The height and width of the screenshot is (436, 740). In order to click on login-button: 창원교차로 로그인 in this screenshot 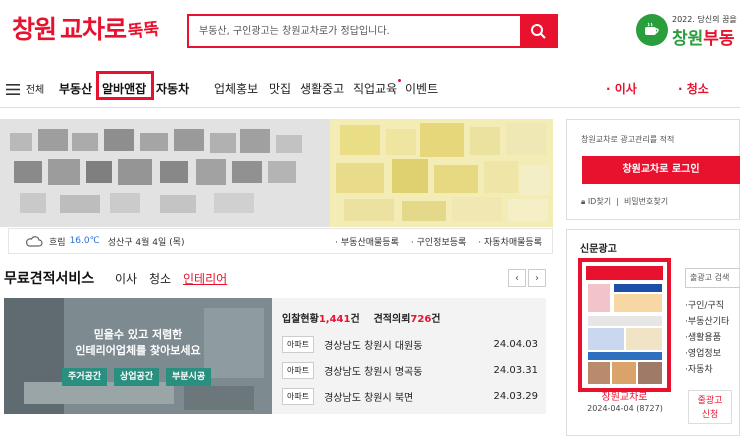, I will do `click(661, 170)`.